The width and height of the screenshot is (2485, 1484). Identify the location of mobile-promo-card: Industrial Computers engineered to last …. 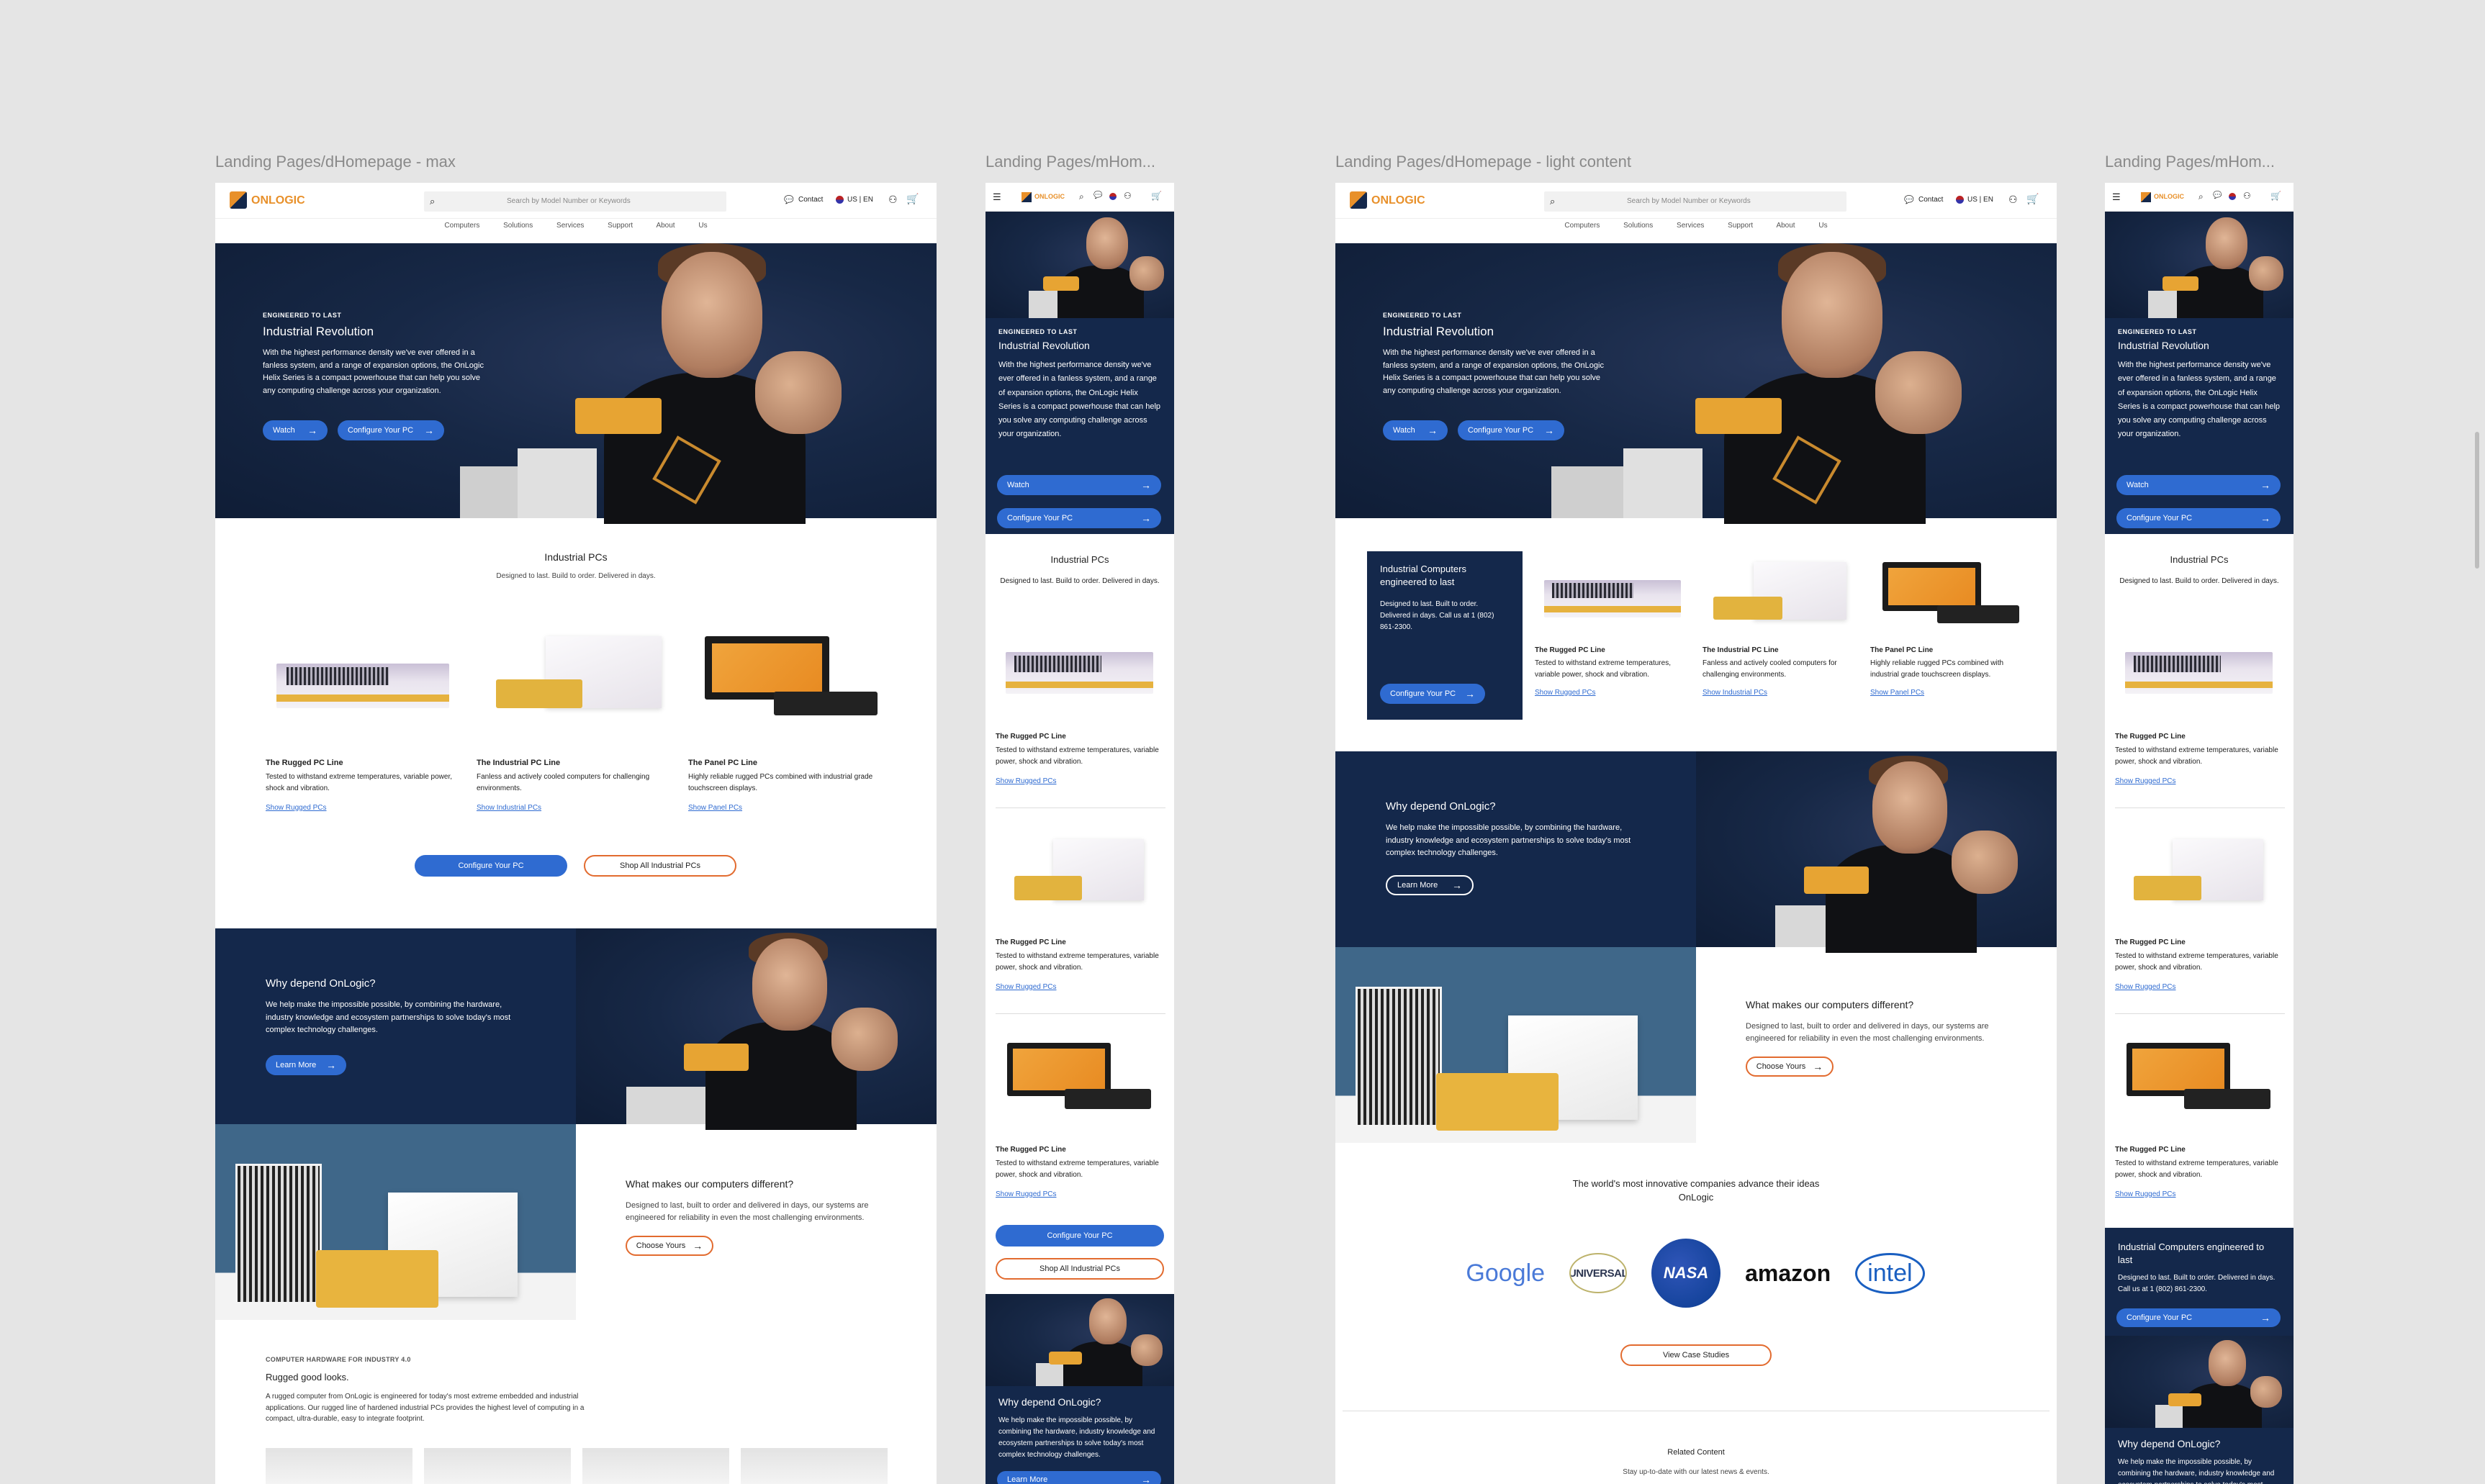
(2199, 1282).